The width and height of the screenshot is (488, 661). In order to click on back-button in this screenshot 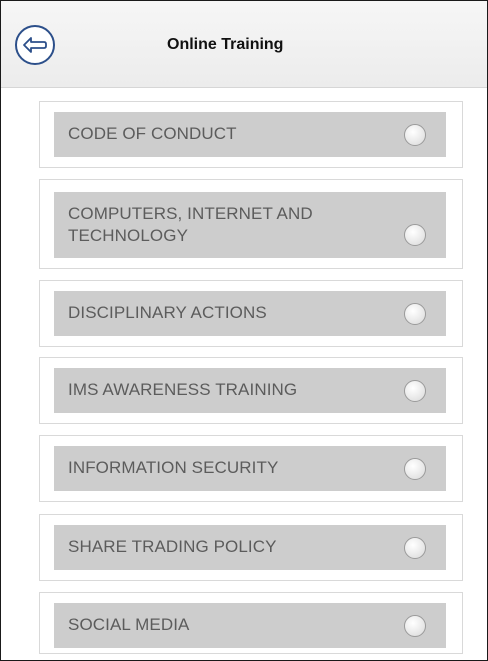, I will do `click(35, 45)`.